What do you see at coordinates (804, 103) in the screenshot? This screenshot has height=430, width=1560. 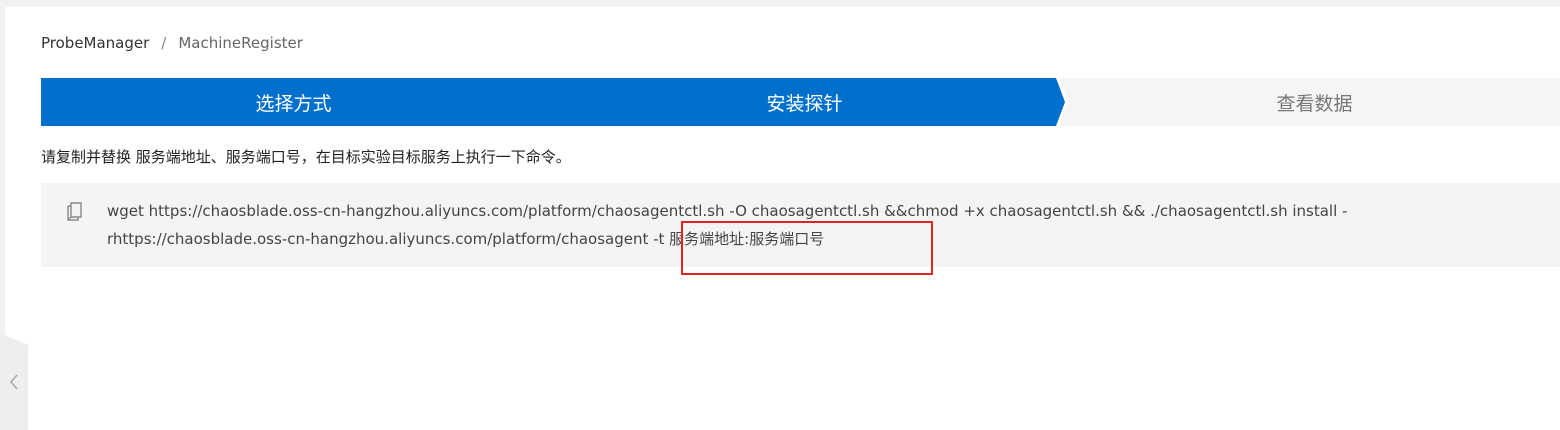 I see `step-label: 安装探针` at bounding box center [804, 103].